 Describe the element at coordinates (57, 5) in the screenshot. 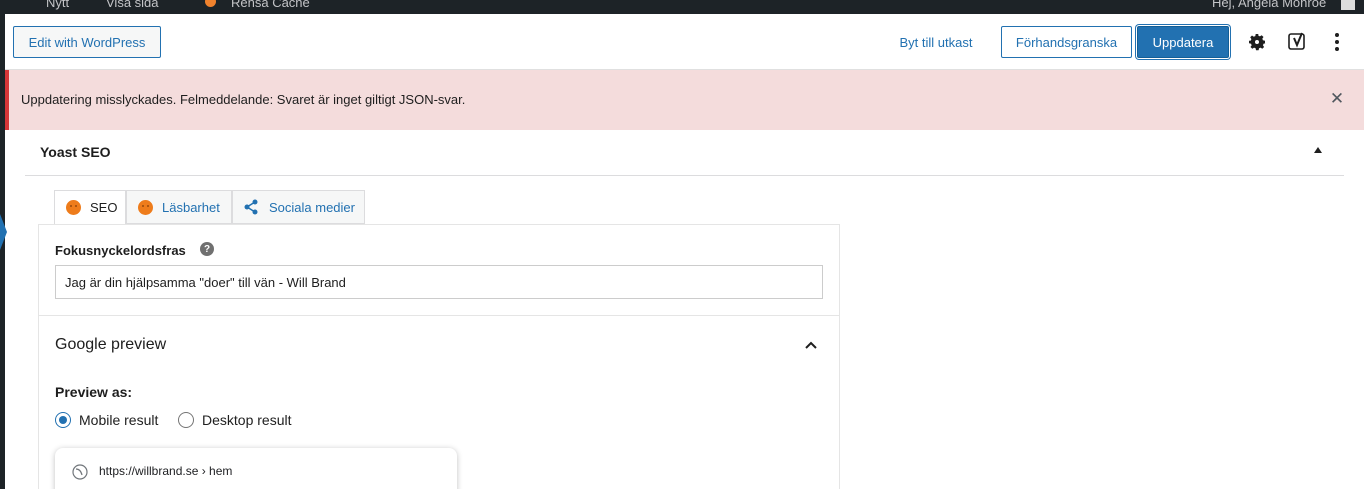

I see `admin-bar-new: Nytt` at that location.